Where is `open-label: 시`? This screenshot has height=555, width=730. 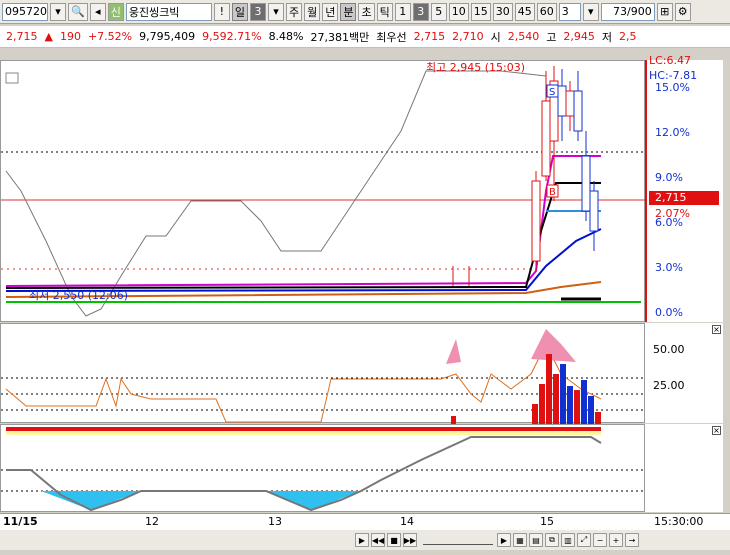
open-label: 시 is located at coordinates (495, 37).